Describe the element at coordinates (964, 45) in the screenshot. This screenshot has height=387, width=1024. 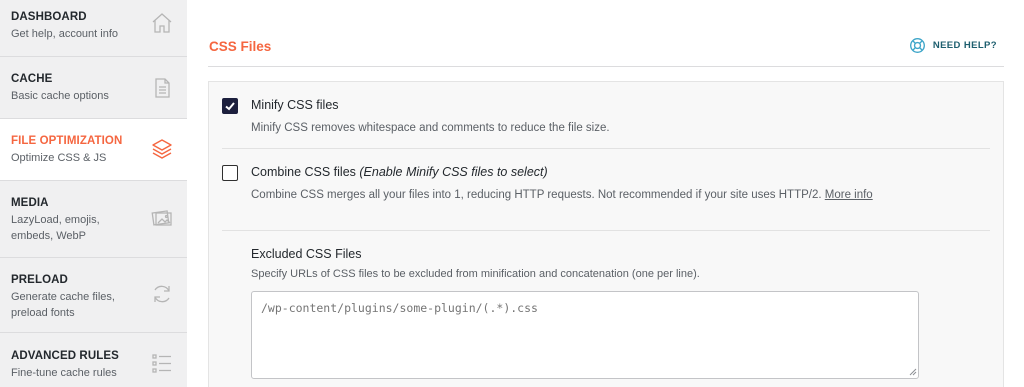
I see `need-help-label: NEED HELP?` at that location.